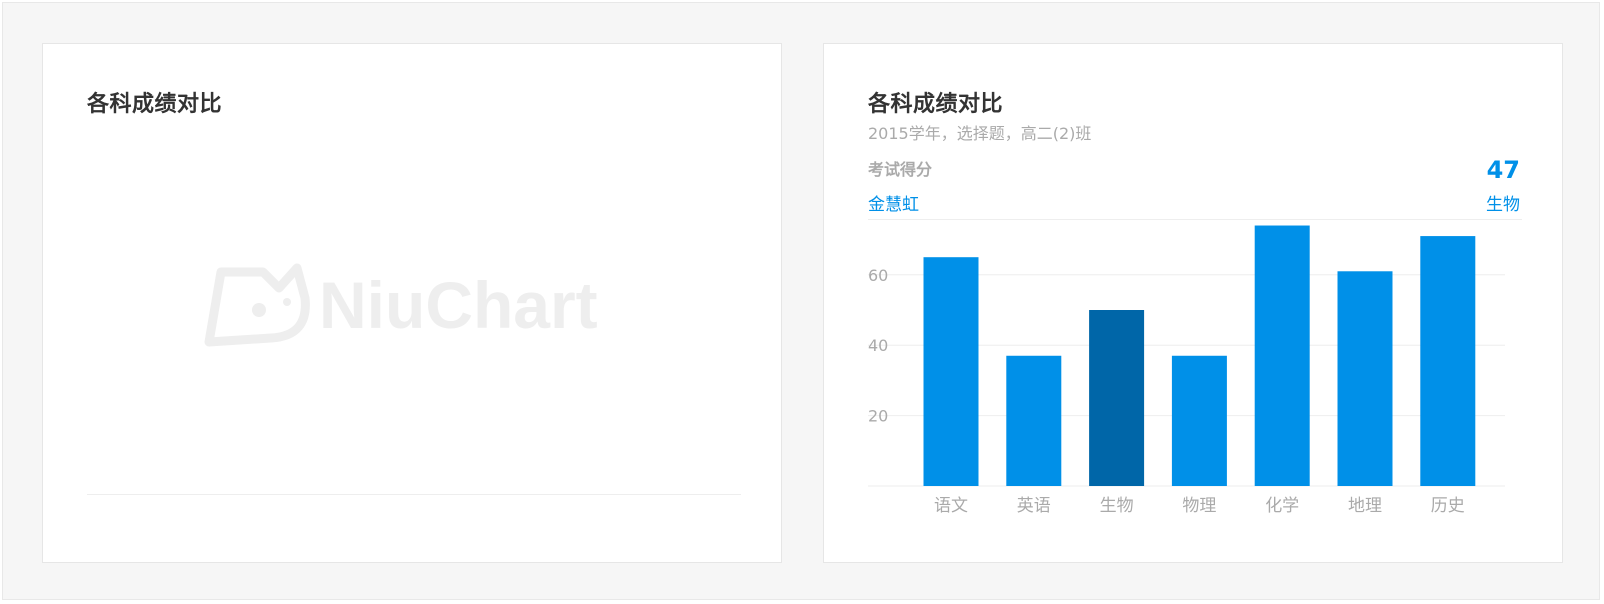 This screenshot has height=604, width=1604. I want to click on x-tick-label: 英语, so click(1034, 506).